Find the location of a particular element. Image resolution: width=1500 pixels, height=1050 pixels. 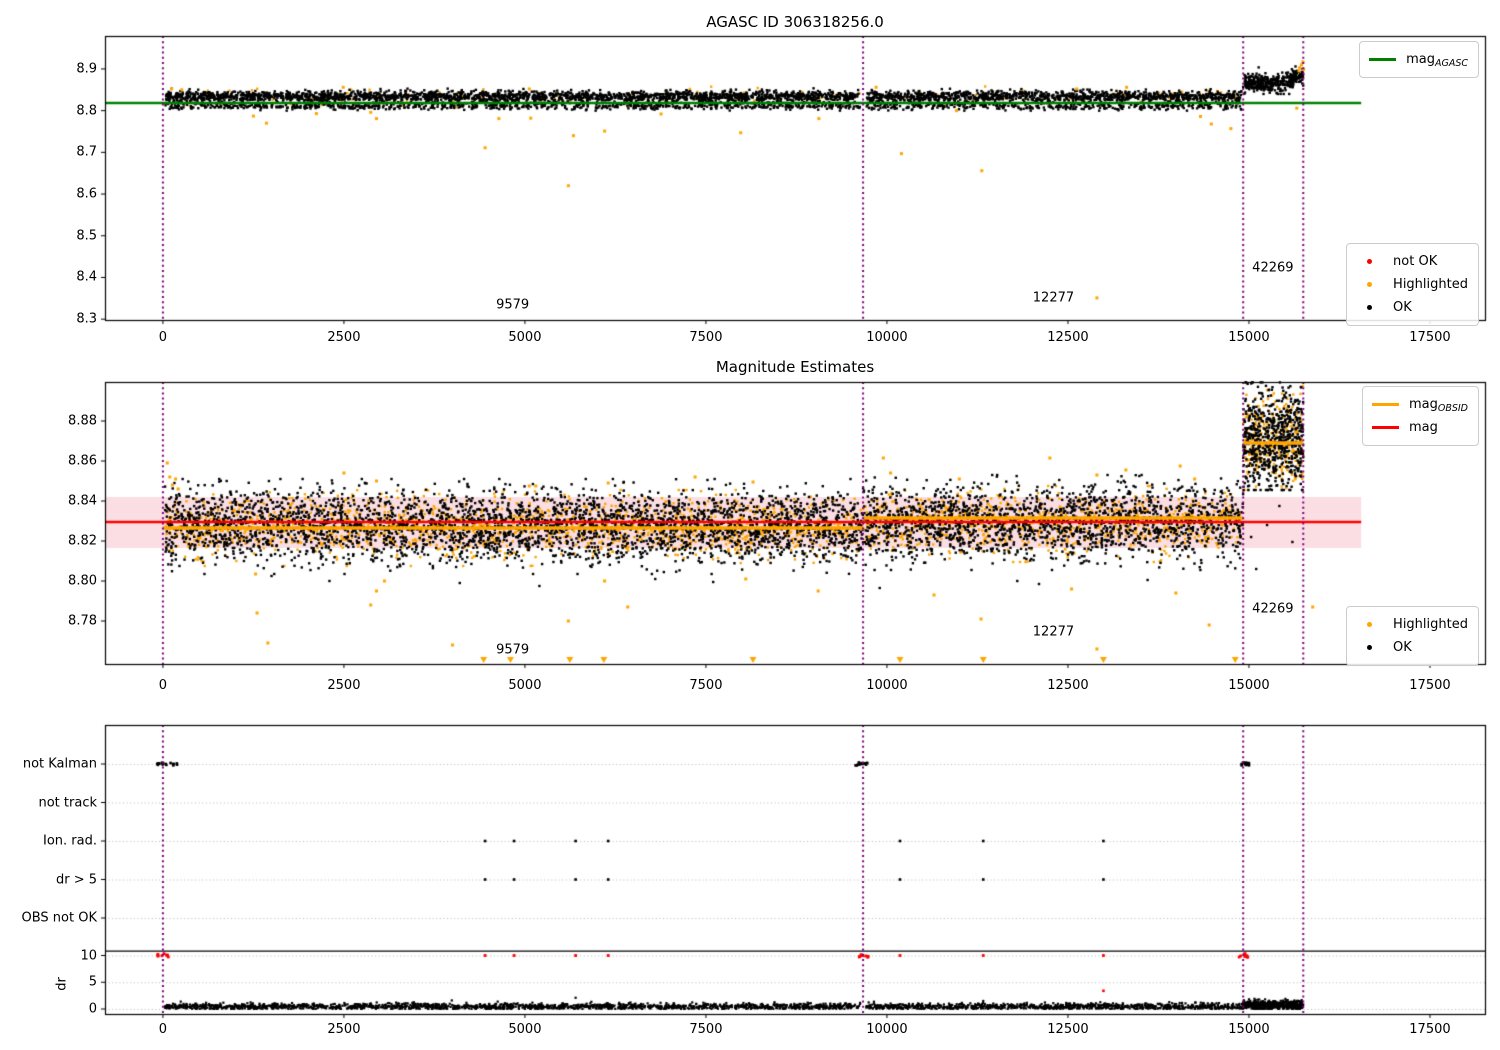

y-tick-label: 8.86 is located at coordinates (82, 461).